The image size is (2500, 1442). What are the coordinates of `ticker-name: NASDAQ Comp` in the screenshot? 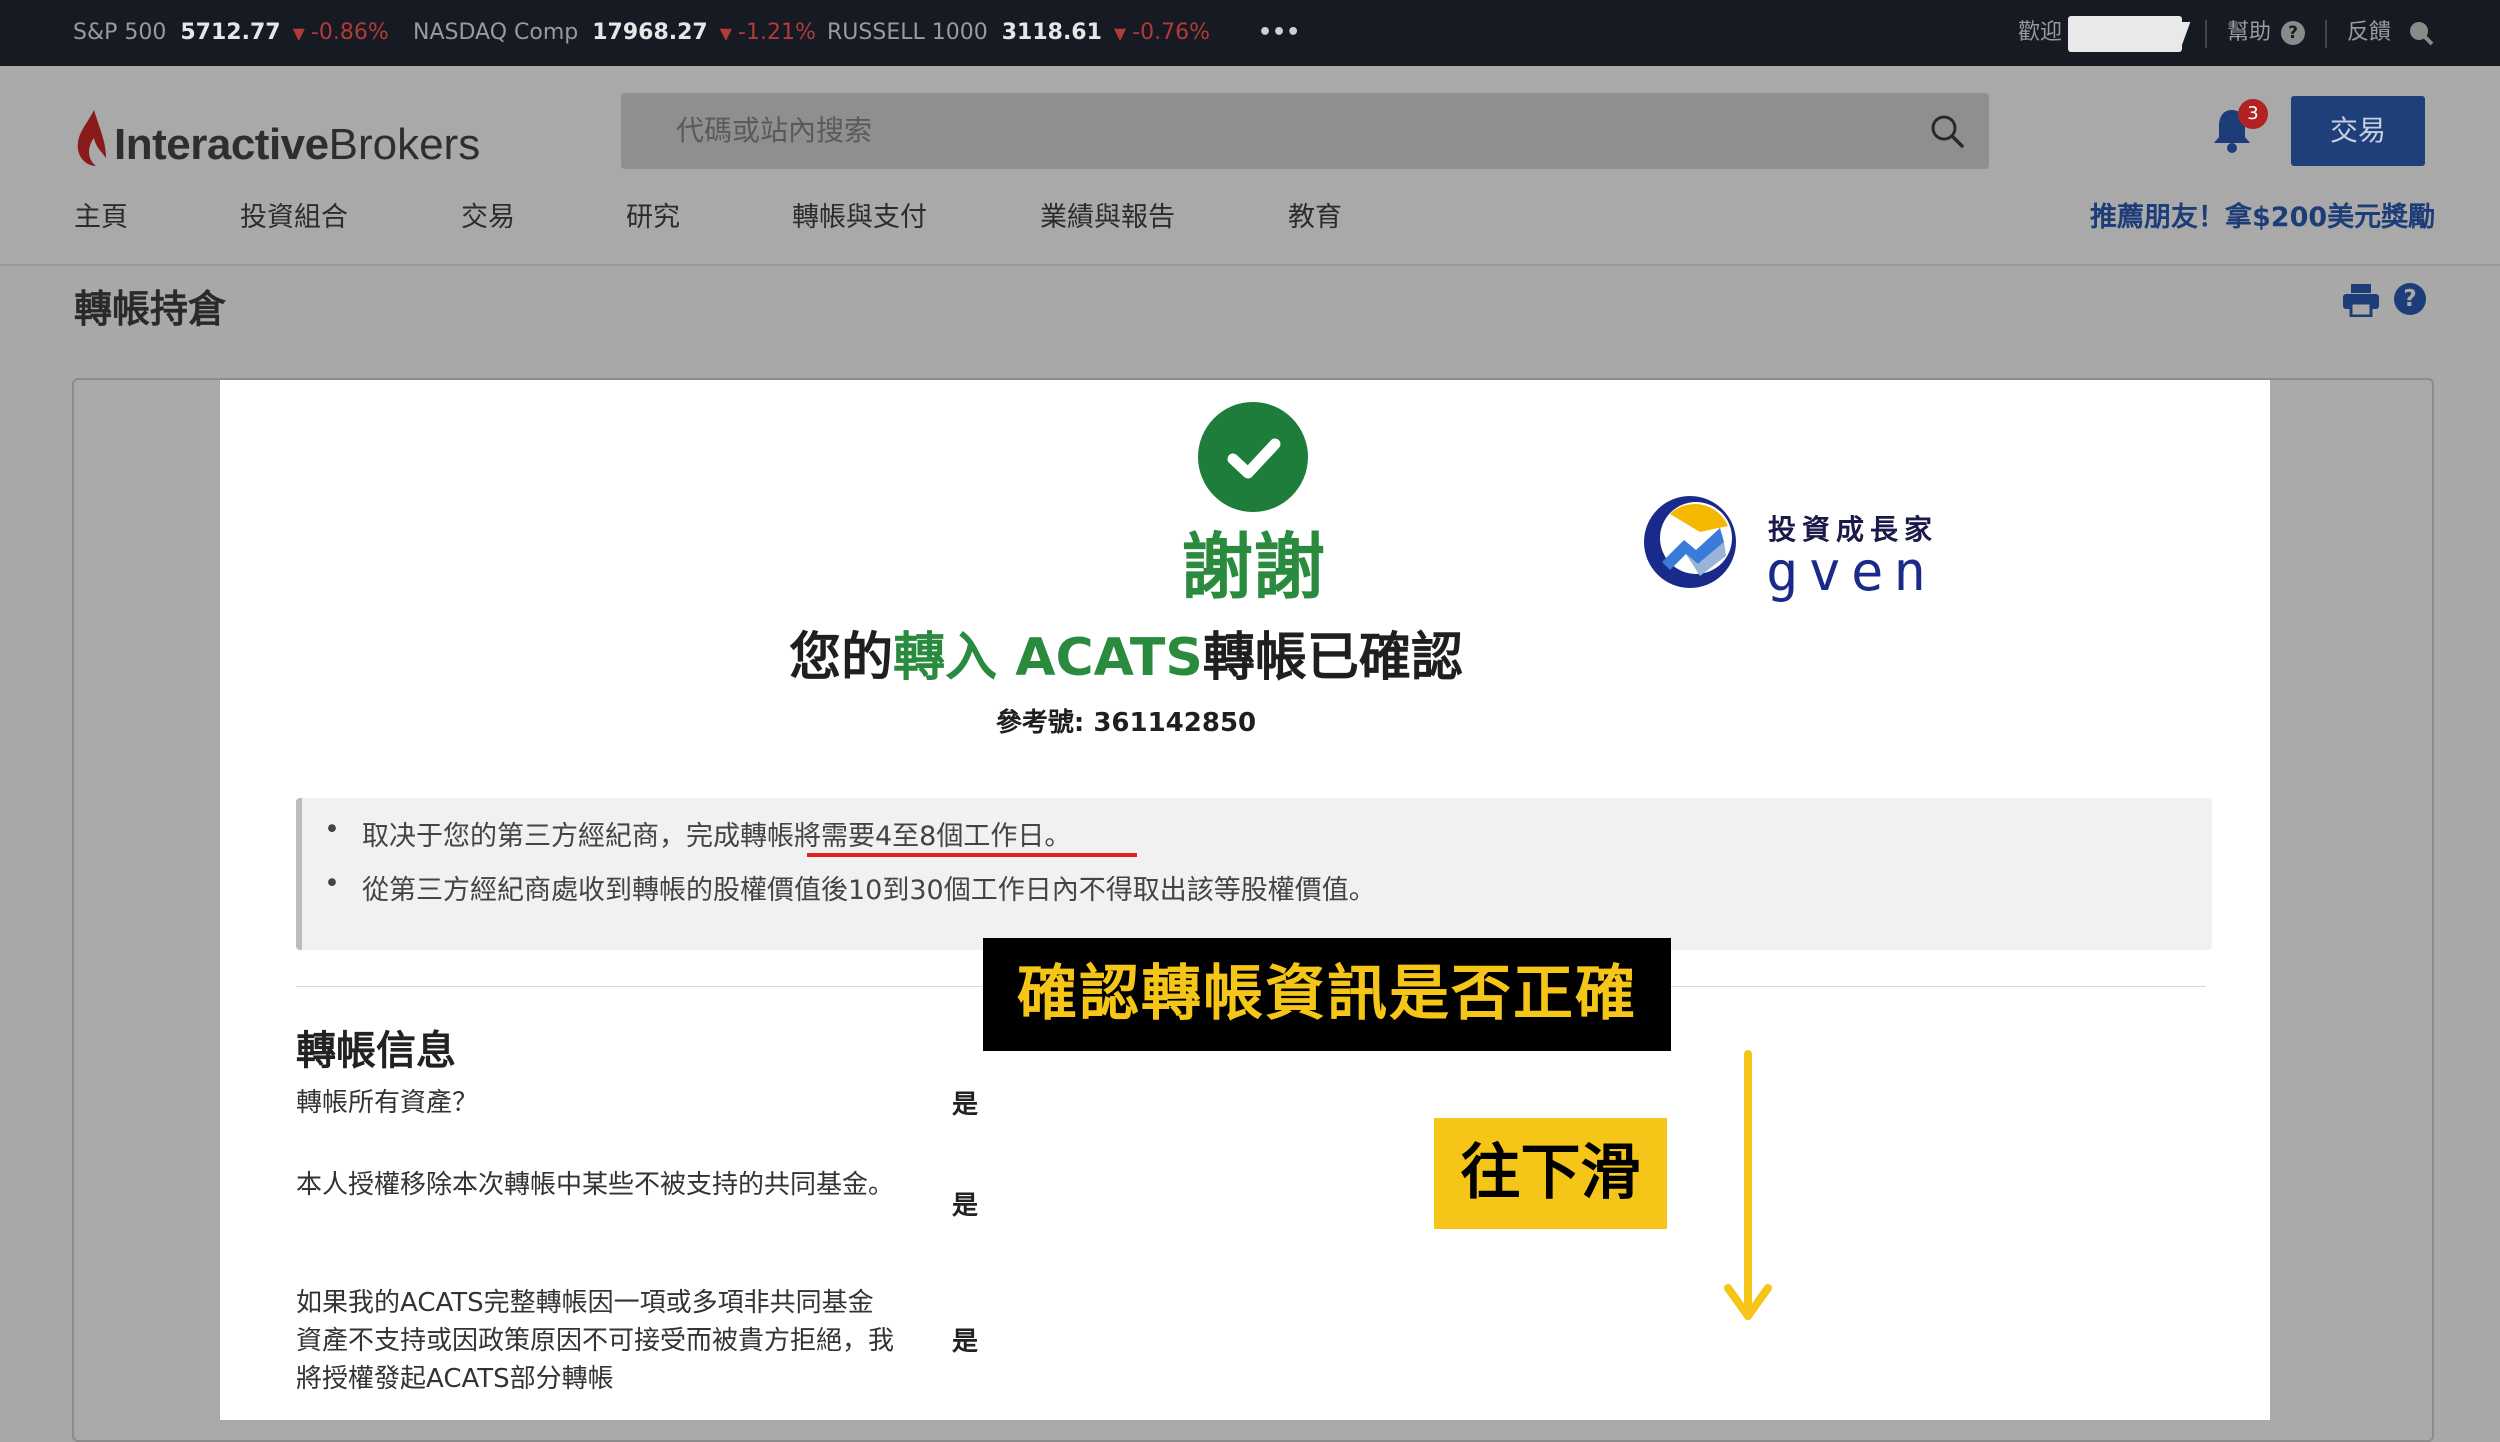 It's located at (496, 32).